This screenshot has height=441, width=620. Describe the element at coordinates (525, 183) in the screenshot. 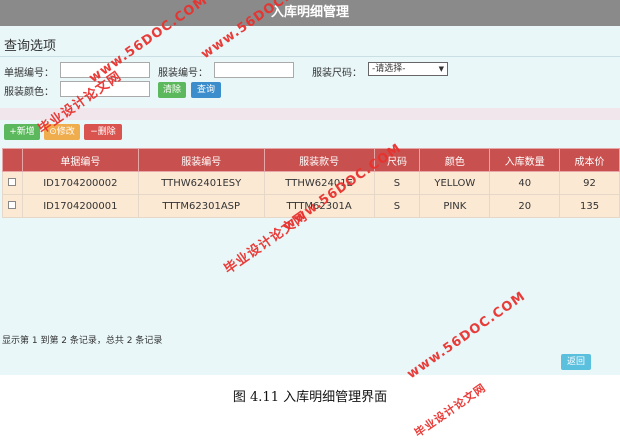

I see `table-cell: 40` at that location.